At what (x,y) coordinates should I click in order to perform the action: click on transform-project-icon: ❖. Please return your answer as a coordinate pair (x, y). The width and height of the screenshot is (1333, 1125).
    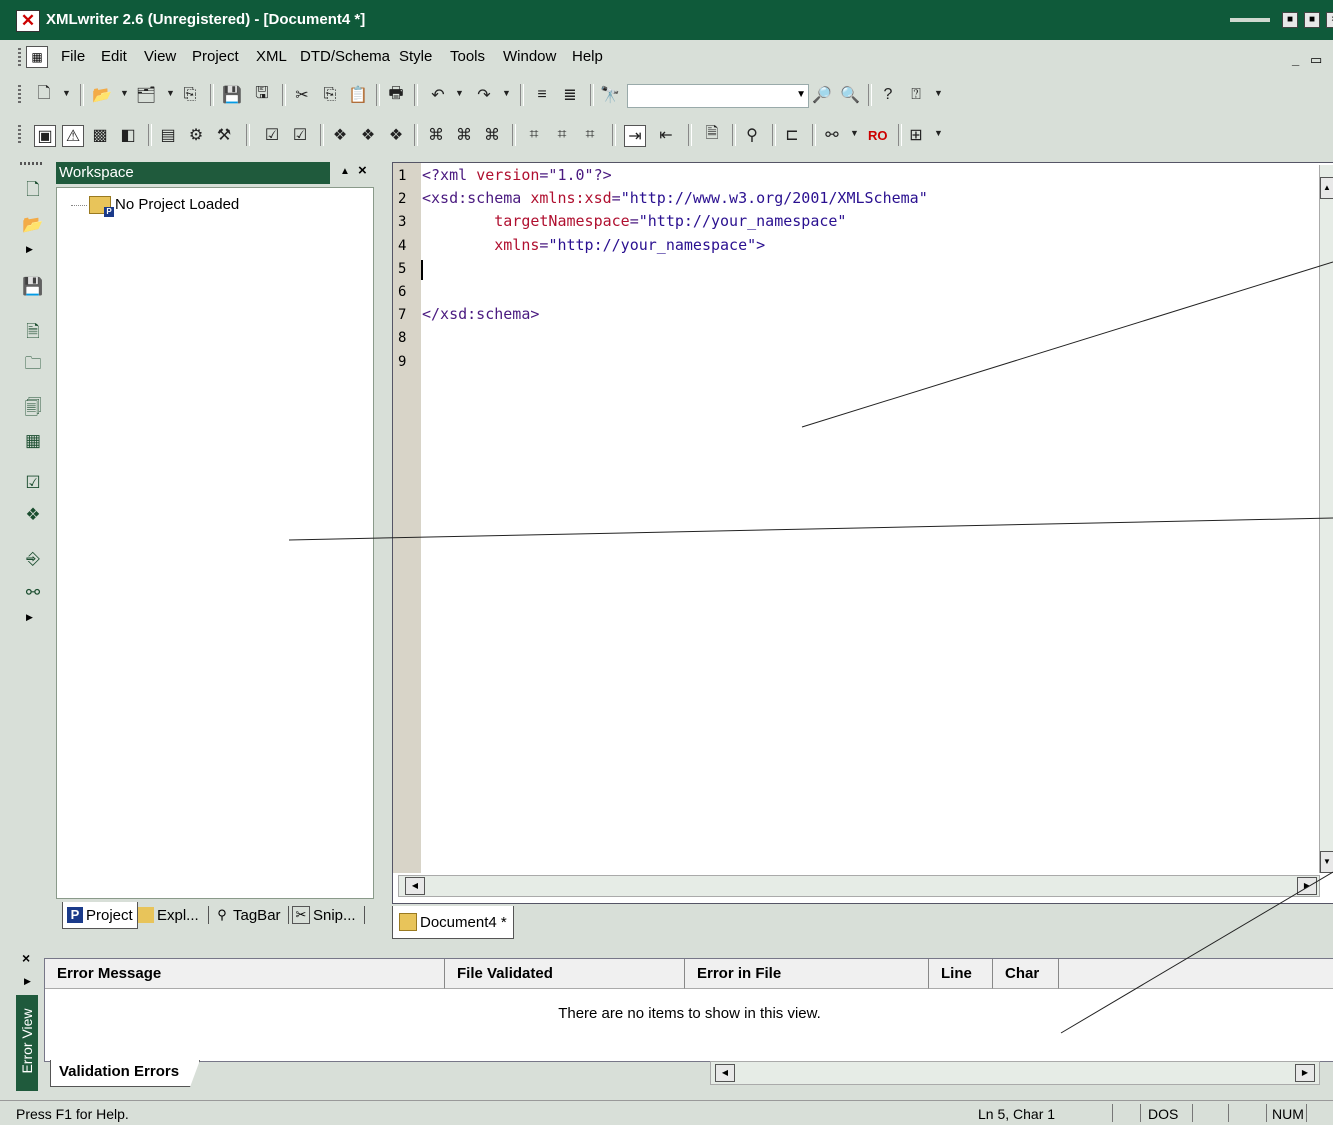
    Looking at the image, I should click on (33, 515).